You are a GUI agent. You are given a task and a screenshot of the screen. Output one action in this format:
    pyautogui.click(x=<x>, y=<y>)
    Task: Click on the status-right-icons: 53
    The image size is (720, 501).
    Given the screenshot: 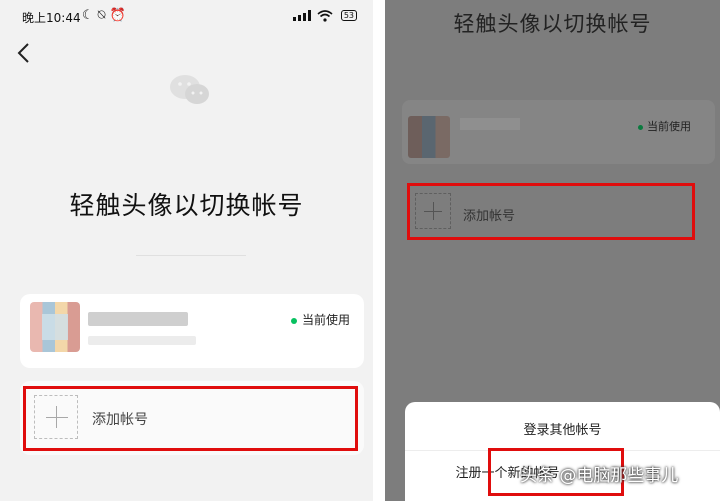 What is the action you would take?
    pyautogui.click(x=325, y=15)
    